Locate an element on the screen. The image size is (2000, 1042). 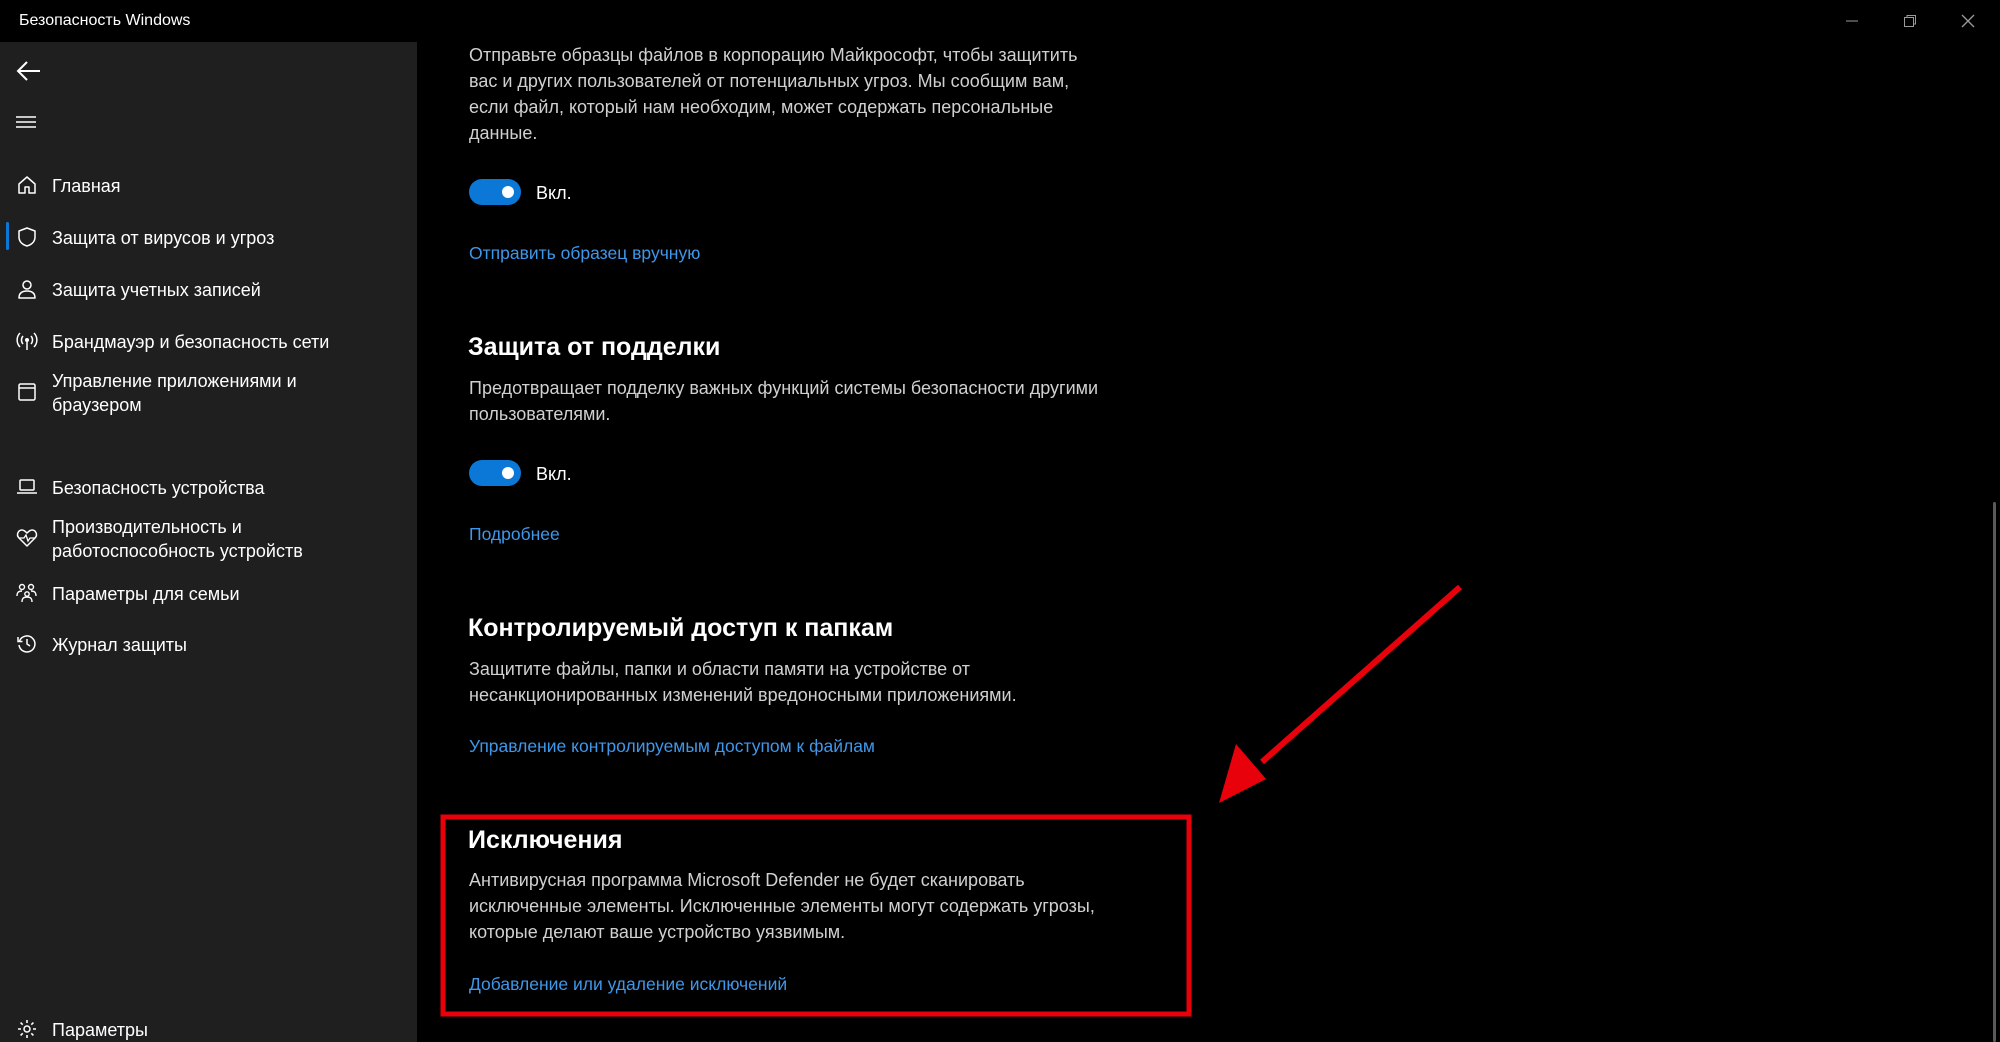
arrow-head is located at coordinates (1242, 773).